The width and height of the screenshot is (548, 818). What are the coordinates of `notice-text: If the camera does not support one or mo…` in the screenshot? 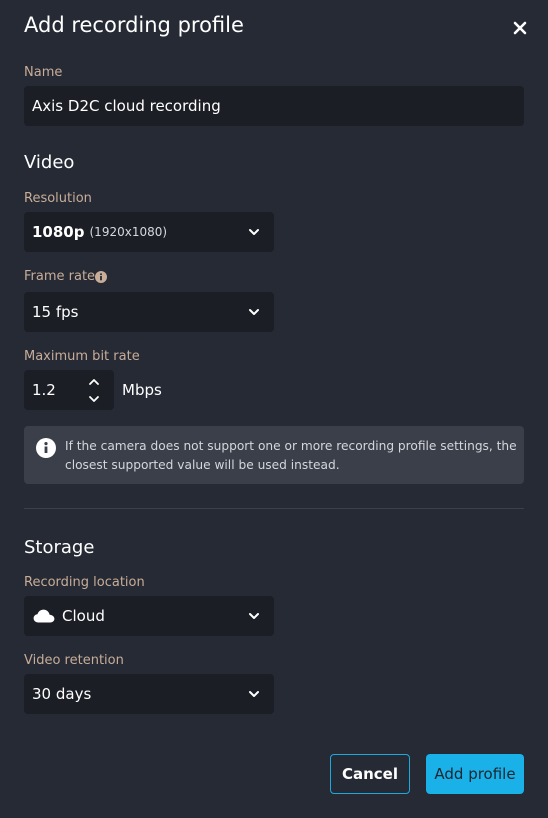 It's located at (291, 455).